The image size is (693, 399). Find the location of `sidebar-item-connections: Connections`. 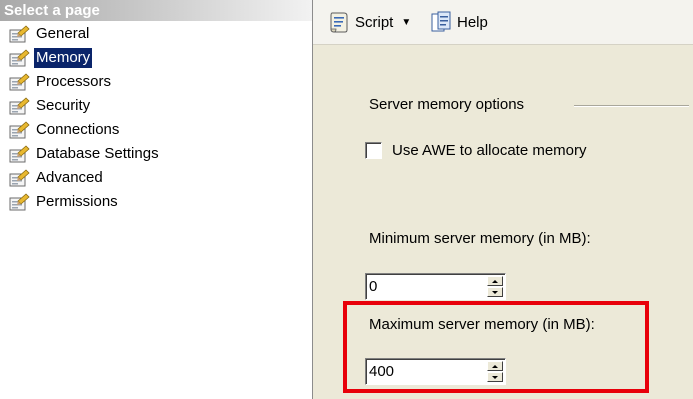

sidebar-item-connections: Connections is located at coordinates (84, 130).